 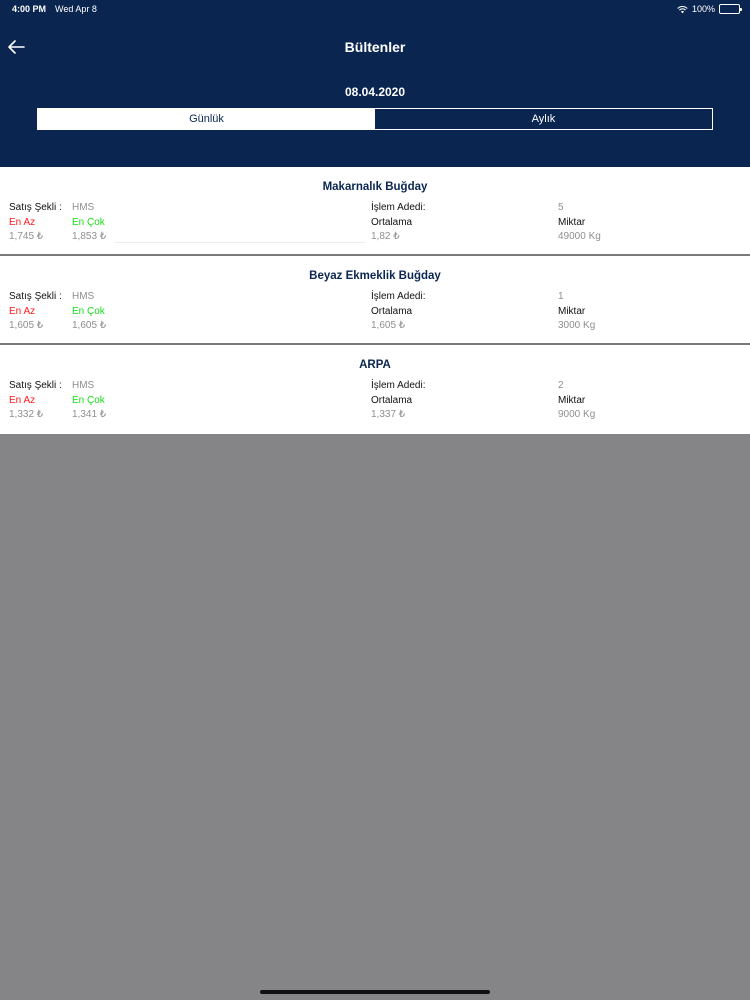 I want to click on period-segmented-control: Günlük Aylık, so click(x=375, y=119).